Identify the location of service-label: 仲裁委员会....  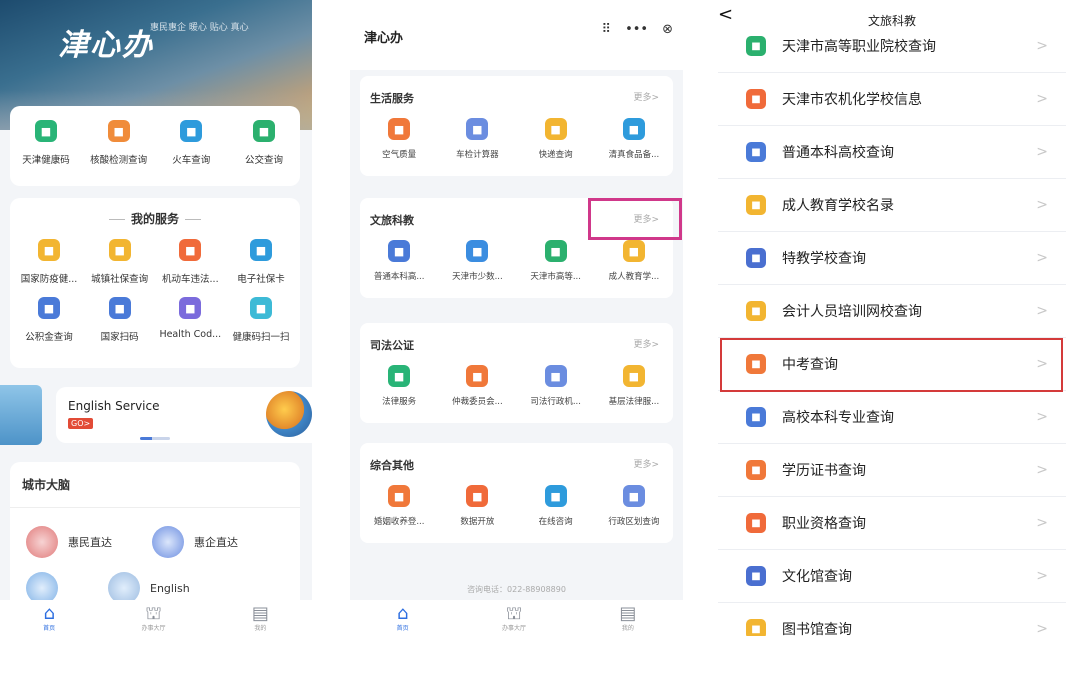
(477, 402).